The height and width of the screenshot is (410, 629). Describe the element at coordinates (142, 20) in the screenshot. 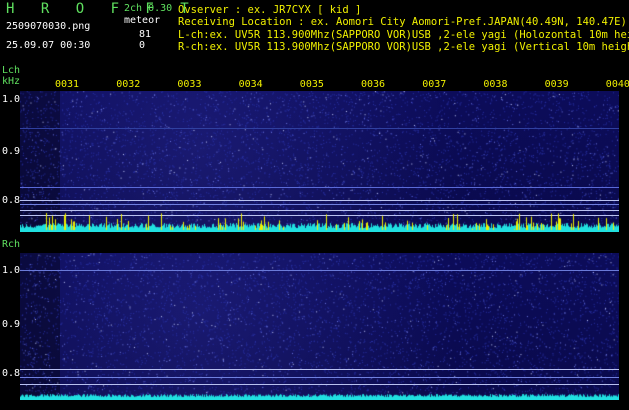

I see `meteor-count-label: meteor` at that location.